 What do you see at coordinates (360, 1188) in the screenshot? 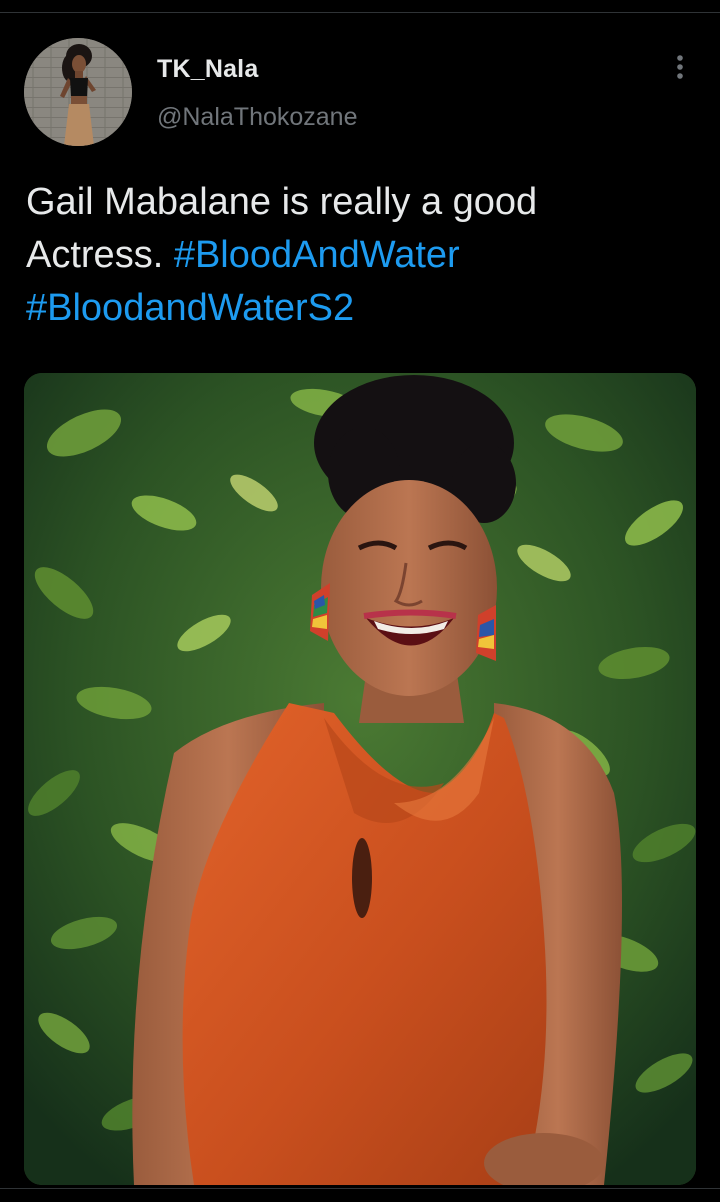
I see `bottom-divider` at bounding box center [360, 1188].